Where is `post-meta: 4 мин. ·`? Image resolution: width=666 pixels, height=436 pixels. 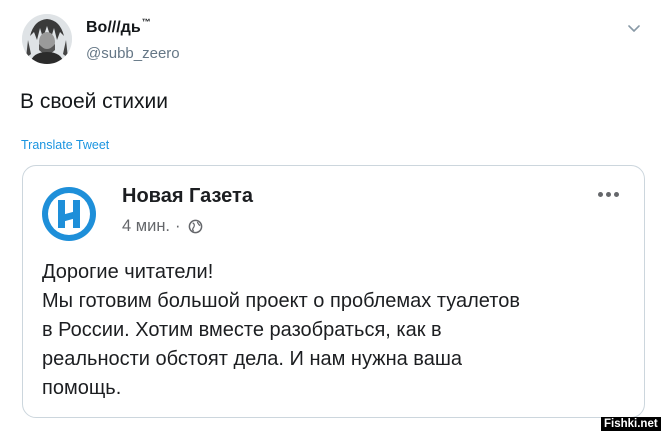 post-meta: 4 мин. · is located at coordinates (162, 226).